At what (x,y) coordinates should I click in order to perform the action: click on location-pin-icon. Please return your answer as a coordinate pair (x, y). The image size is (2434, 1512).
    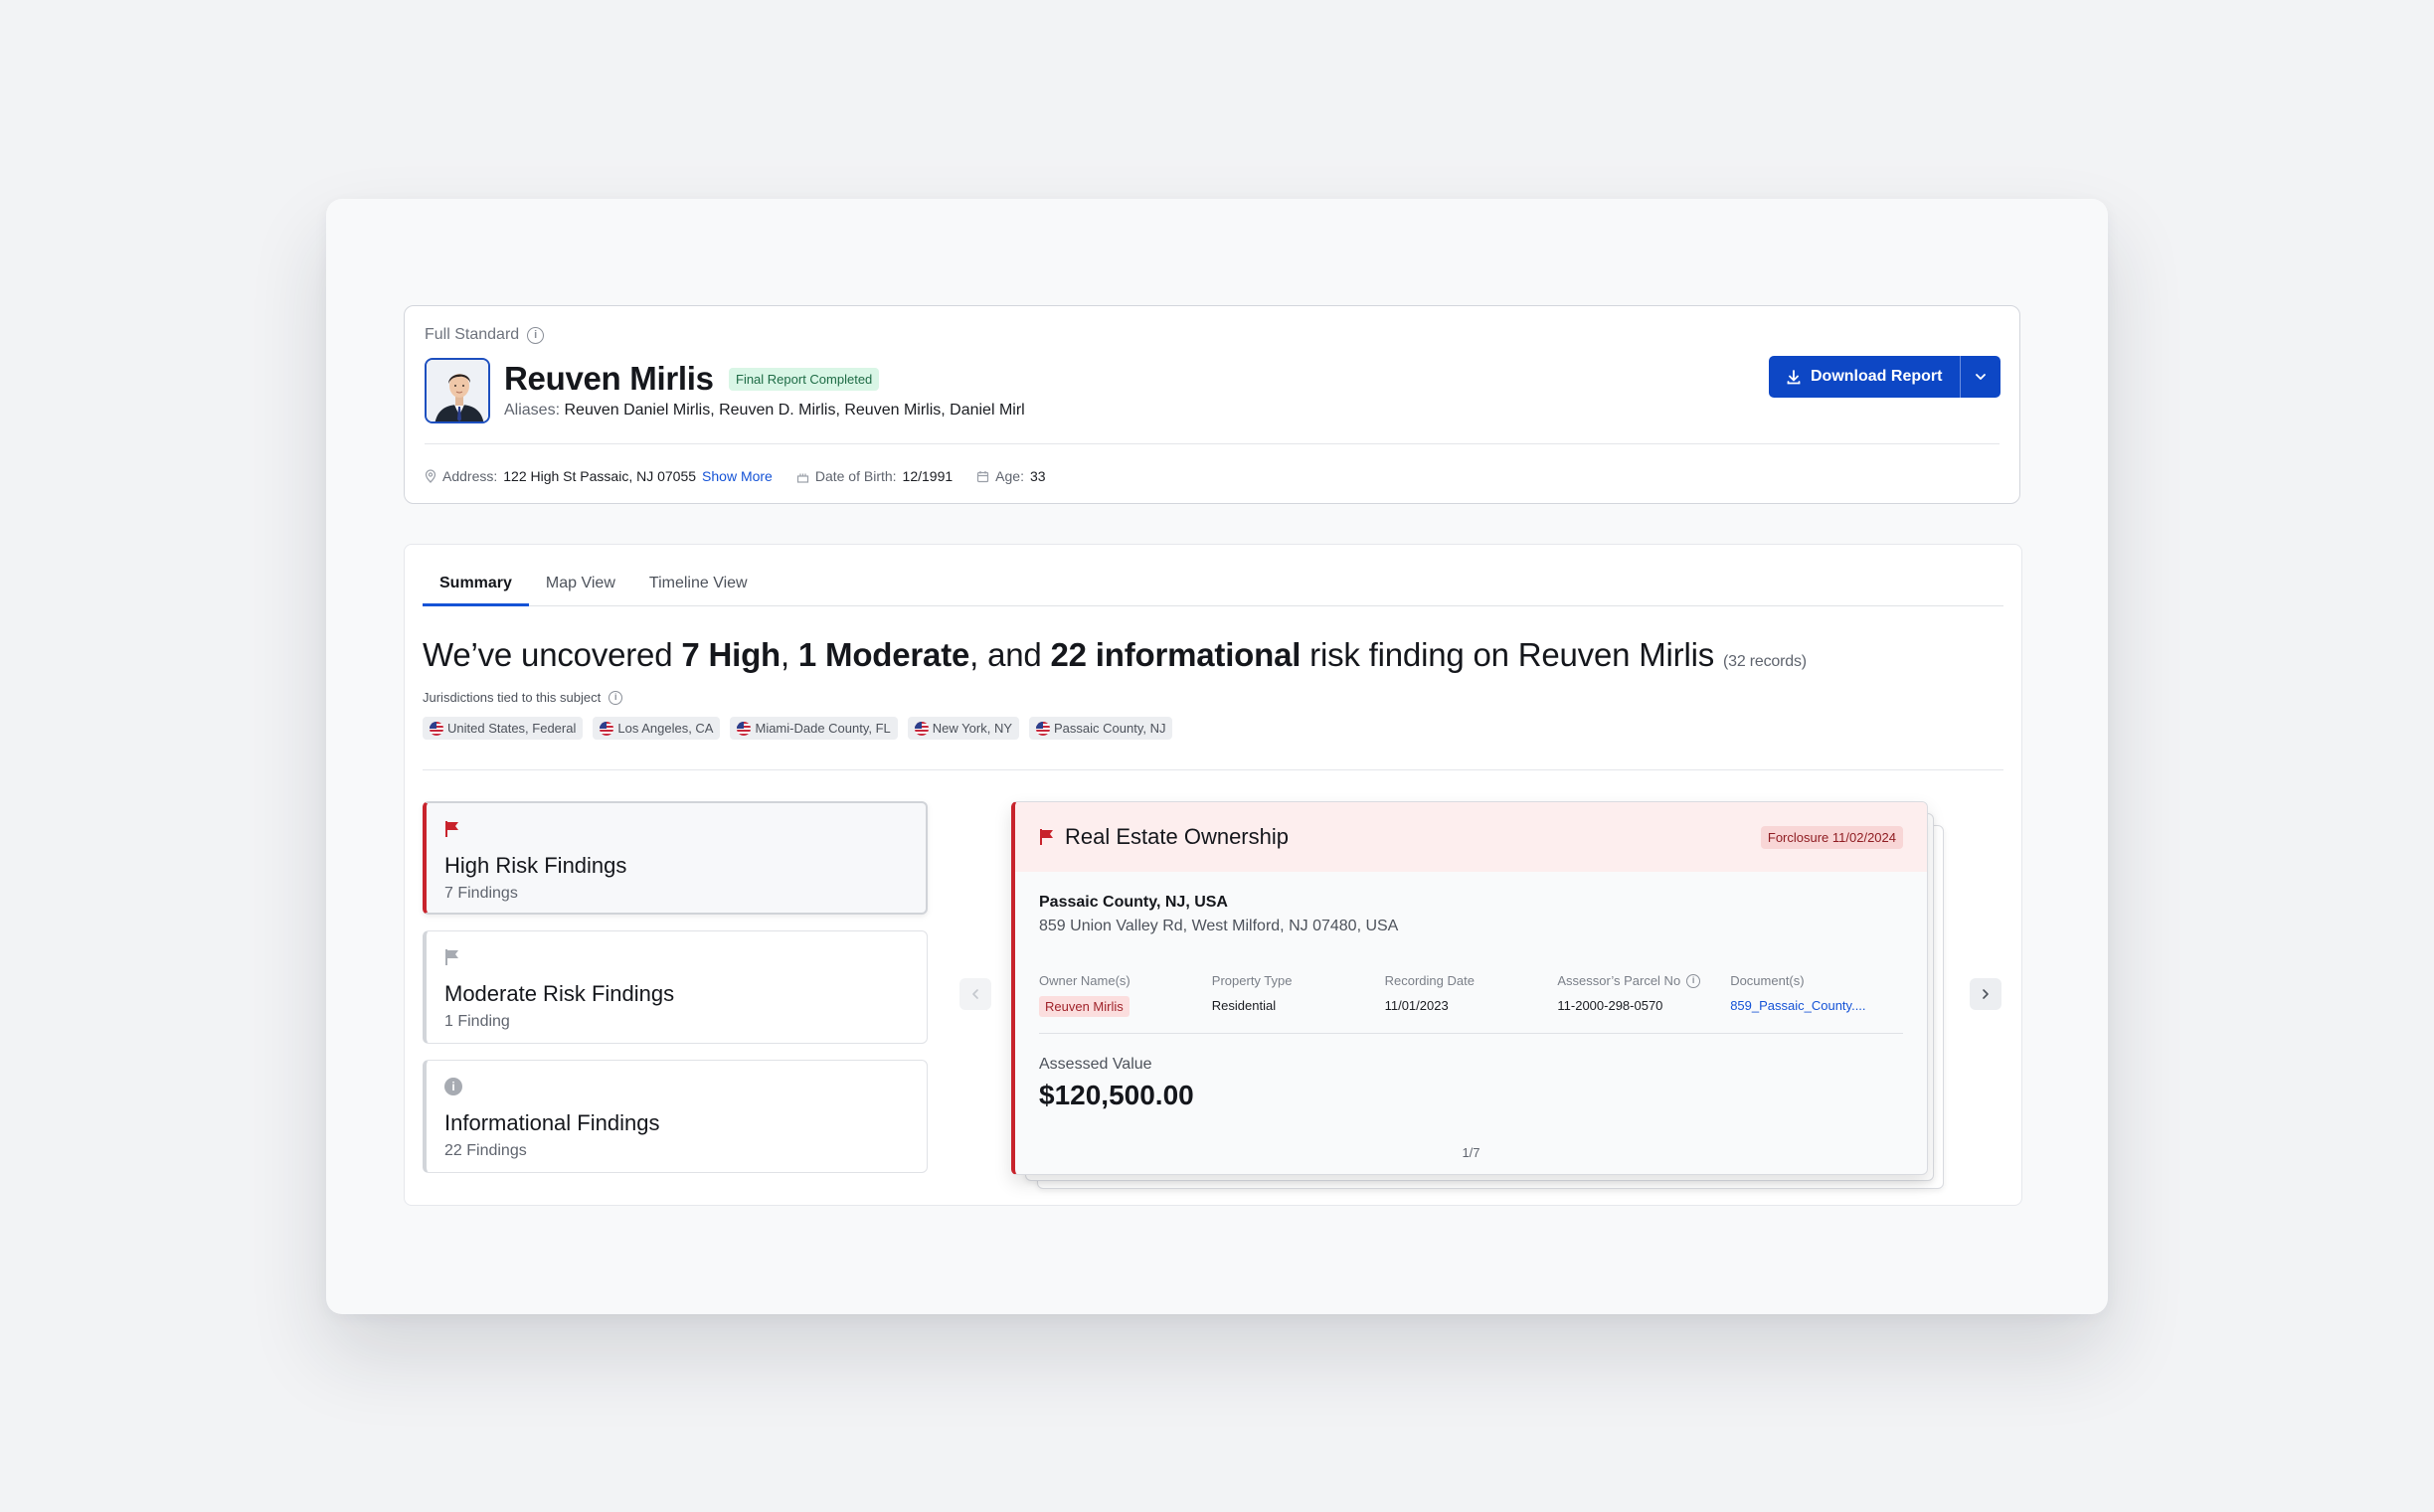
    Looking at the image, I should click on (430, 476).